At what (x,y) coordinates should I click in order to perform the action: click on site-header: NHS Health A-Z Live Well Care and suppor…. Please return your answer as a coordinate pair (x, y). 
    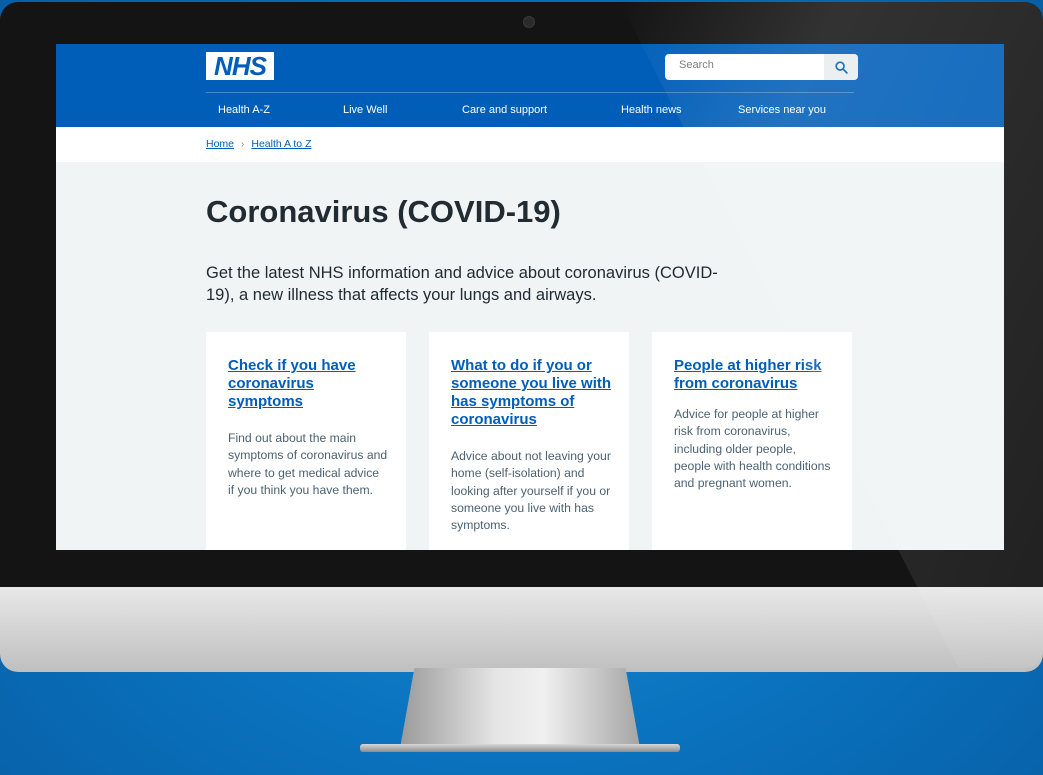
    Looking at the image, I should click on (530, 85).